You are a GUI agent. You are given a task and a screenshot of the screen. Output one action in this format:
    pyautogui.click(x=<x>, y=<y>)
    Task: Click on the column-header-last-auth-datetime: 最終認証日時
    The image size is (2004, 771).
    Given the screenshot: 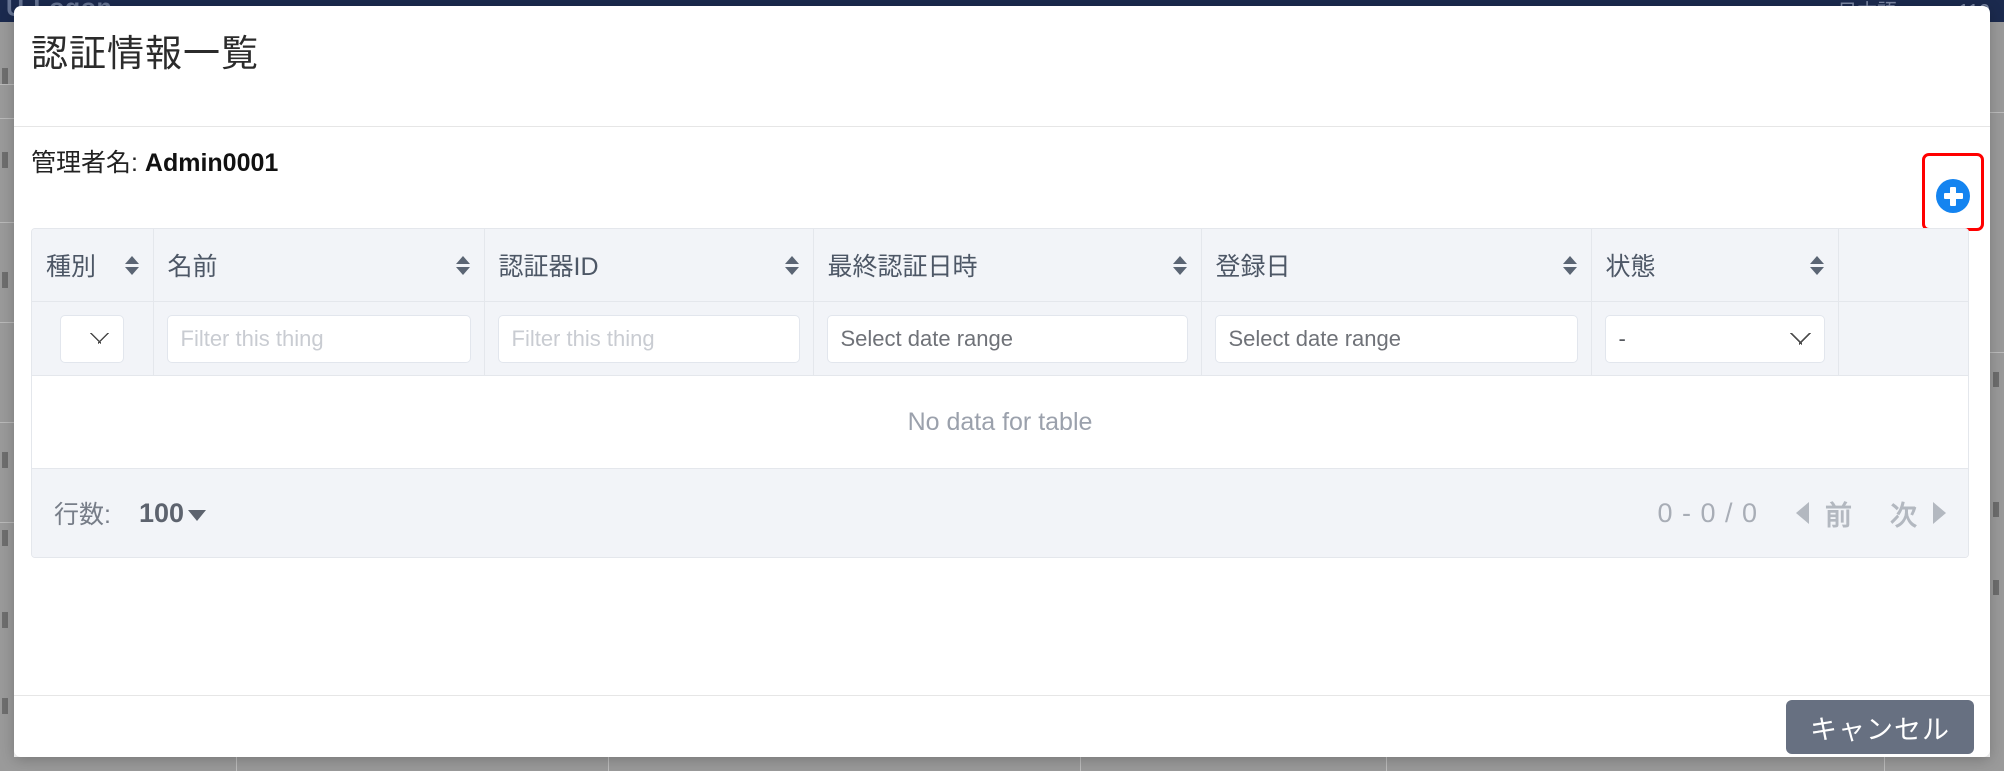 What is the action you would take?
    pyautogui.click(x=1007, y=265)
    